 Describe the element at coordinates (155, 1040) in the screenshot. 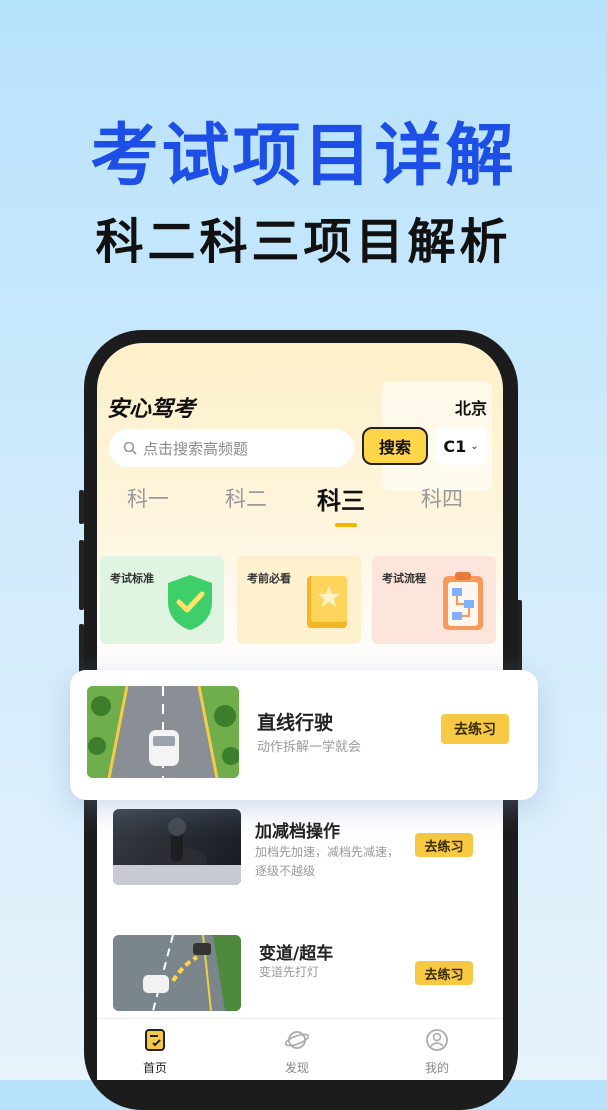

I see `home-doc-icon` at that location.